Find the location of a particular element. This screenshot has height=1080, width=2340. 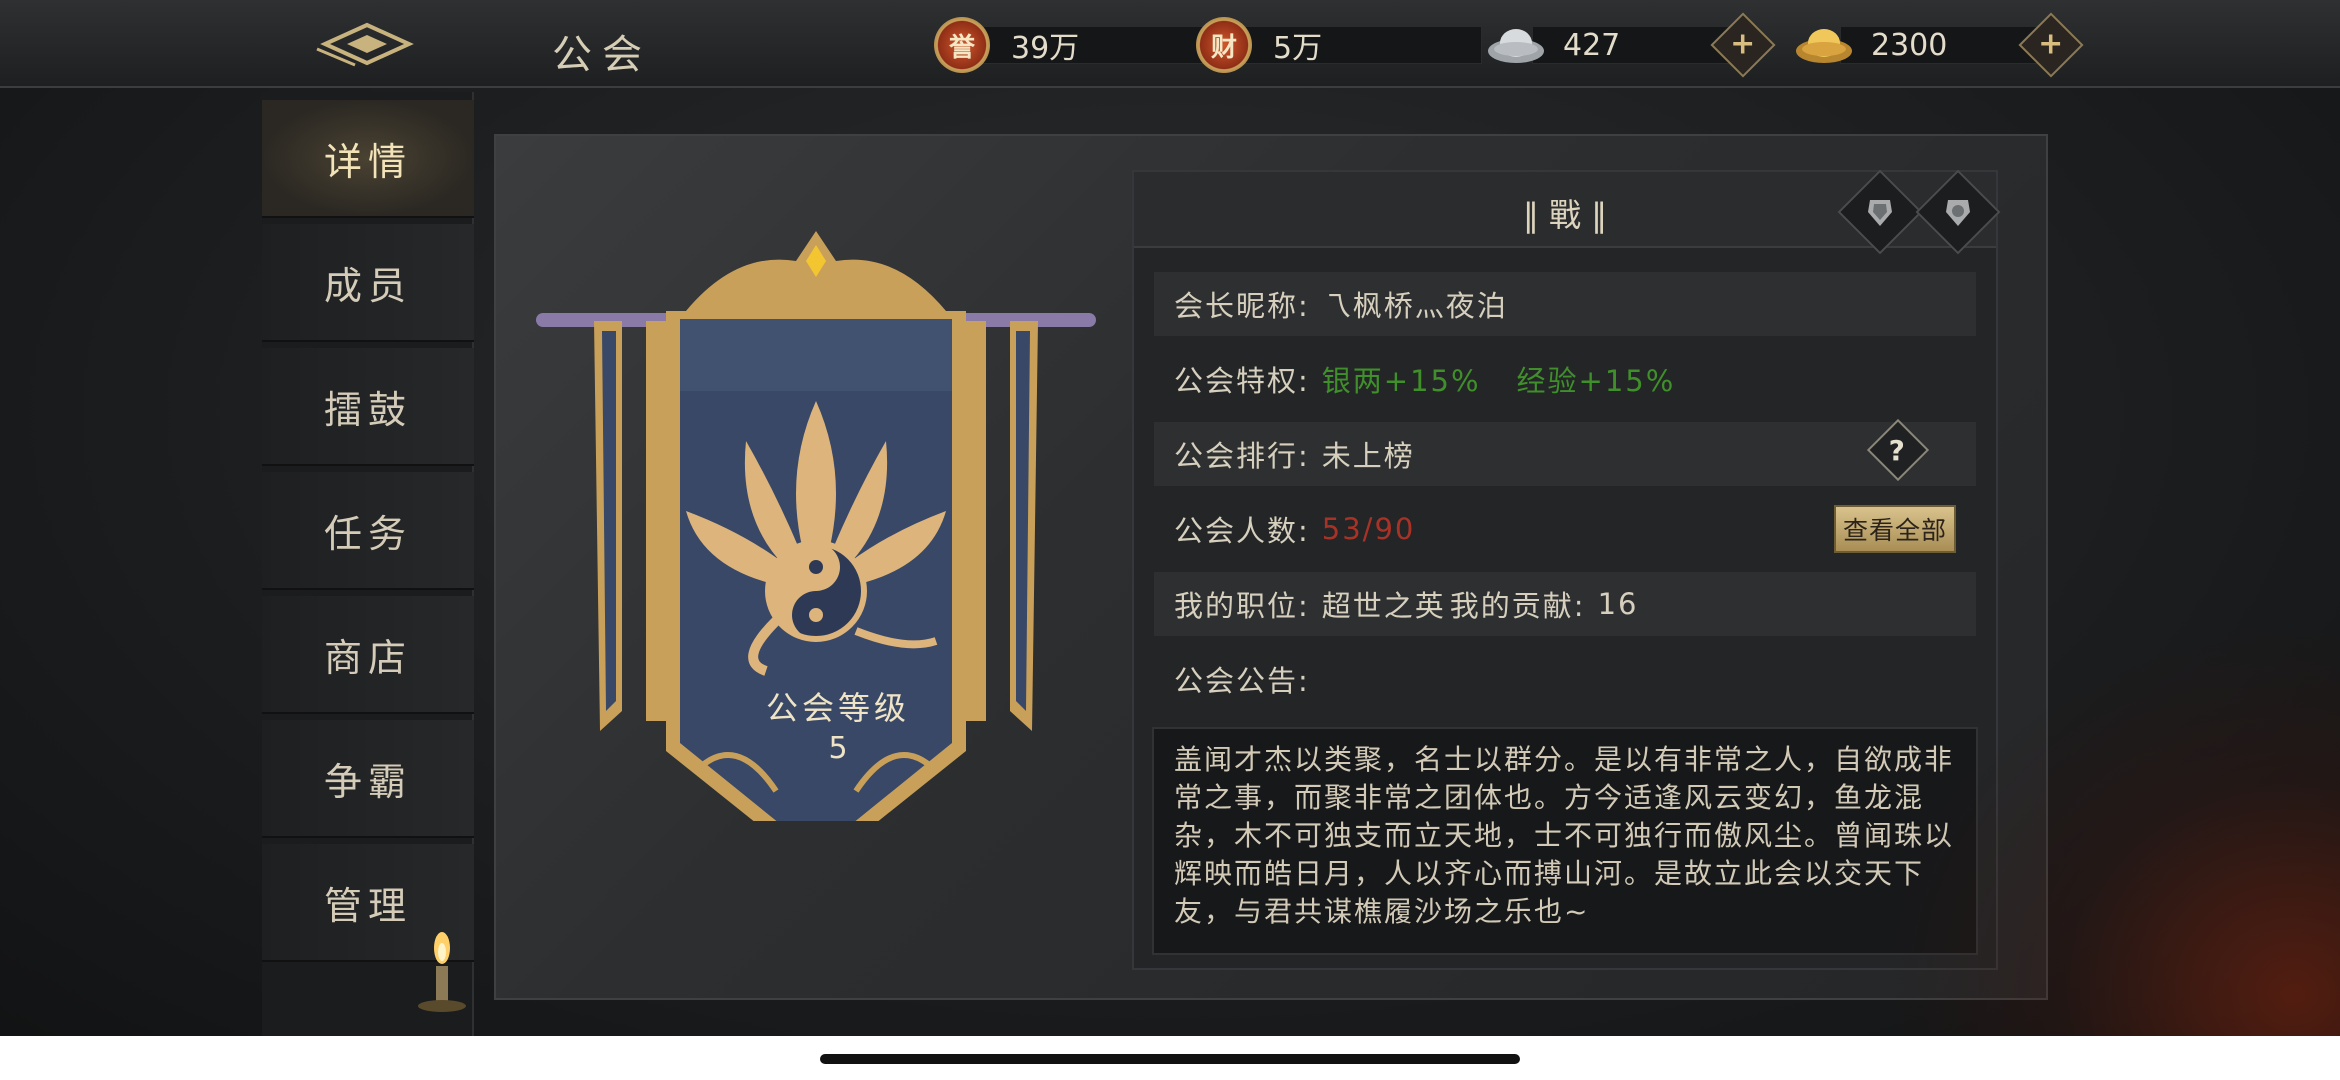

position-label: 我的职位: is located at coordinates (1242, 606).